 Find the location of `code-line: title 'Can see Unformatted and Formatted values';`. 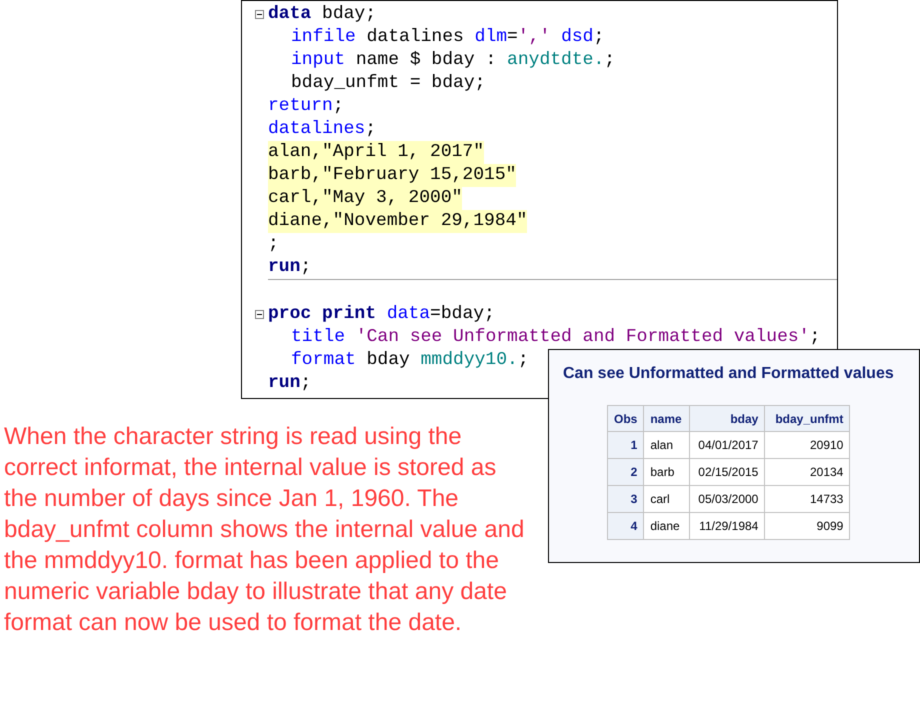

code-line: title 'Can see Unformatted and Formatted values'; is located at coordinates (555, 337).